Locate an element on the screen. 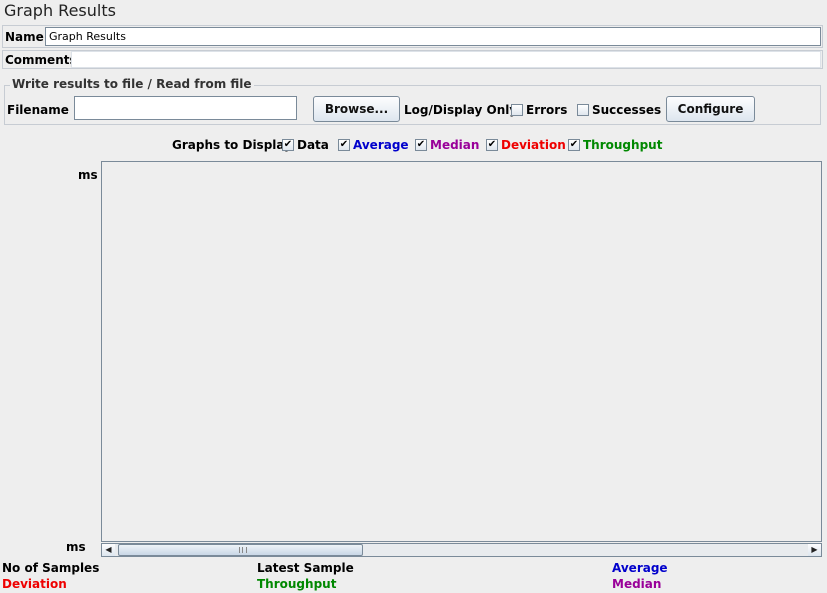  average-stat-label: Average is located at coordinates (640, 568).